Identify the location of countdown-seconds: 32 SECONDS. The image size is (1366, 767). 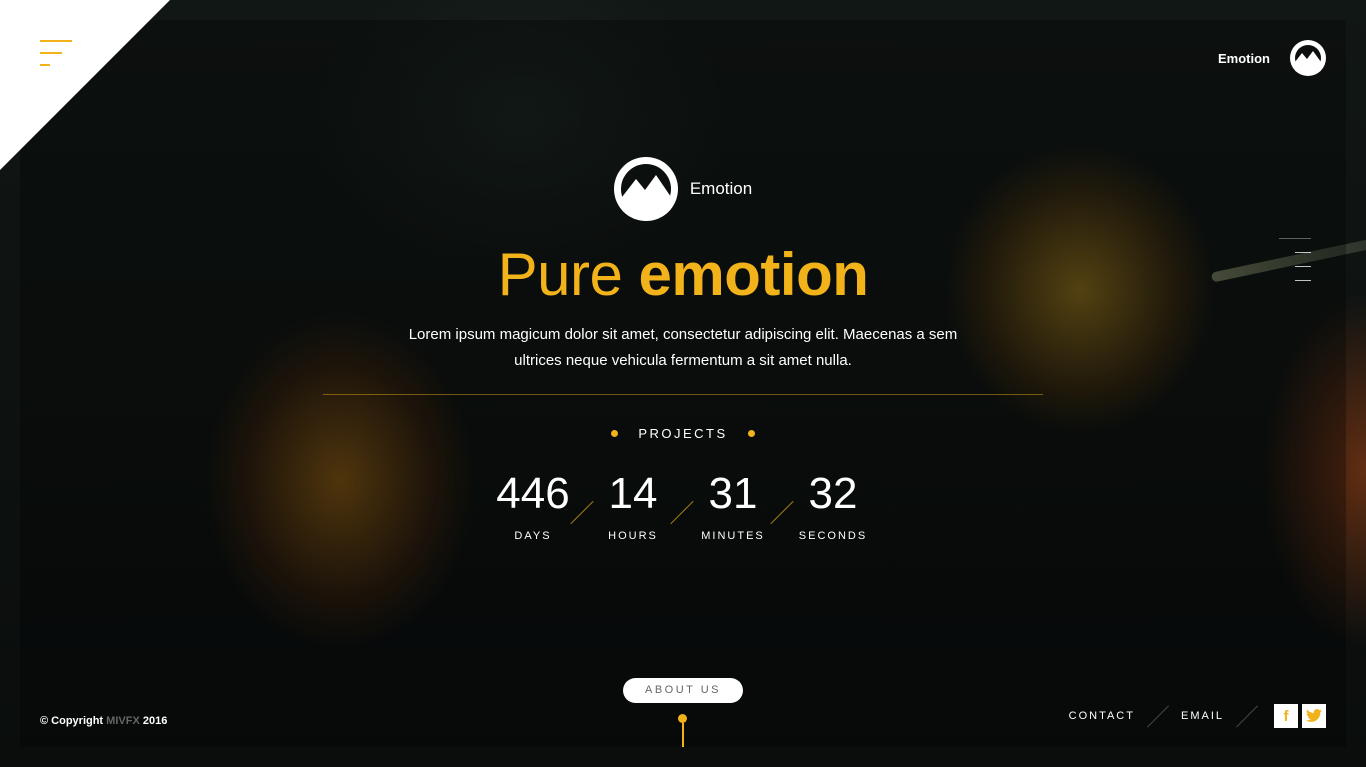
(833, 506).